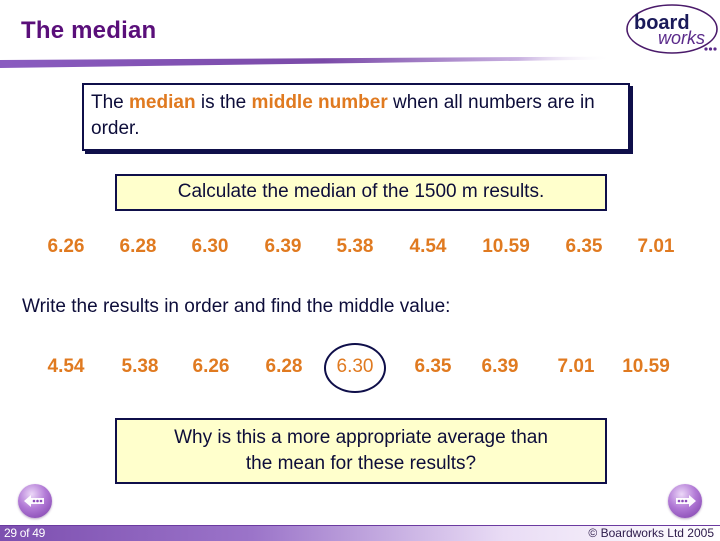 The height and width of the screenshot is (541, 720). What do you see at coordinates (140, 366) in the screenshot?
I see `ordered-value: 5.38` at bounding box center [140, 366].